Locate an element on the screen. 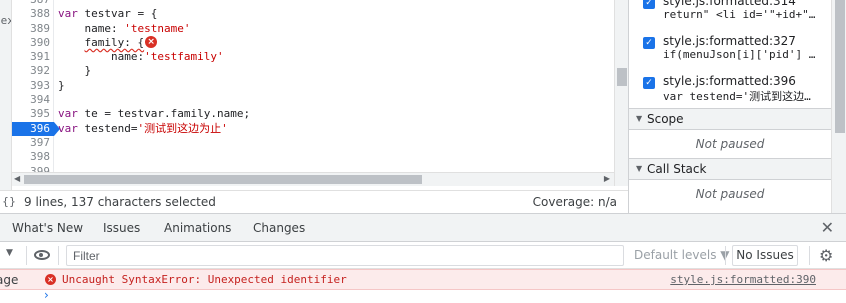  default-levels-dropdown: Default levels ▼ is located at coordinates (682, 255).